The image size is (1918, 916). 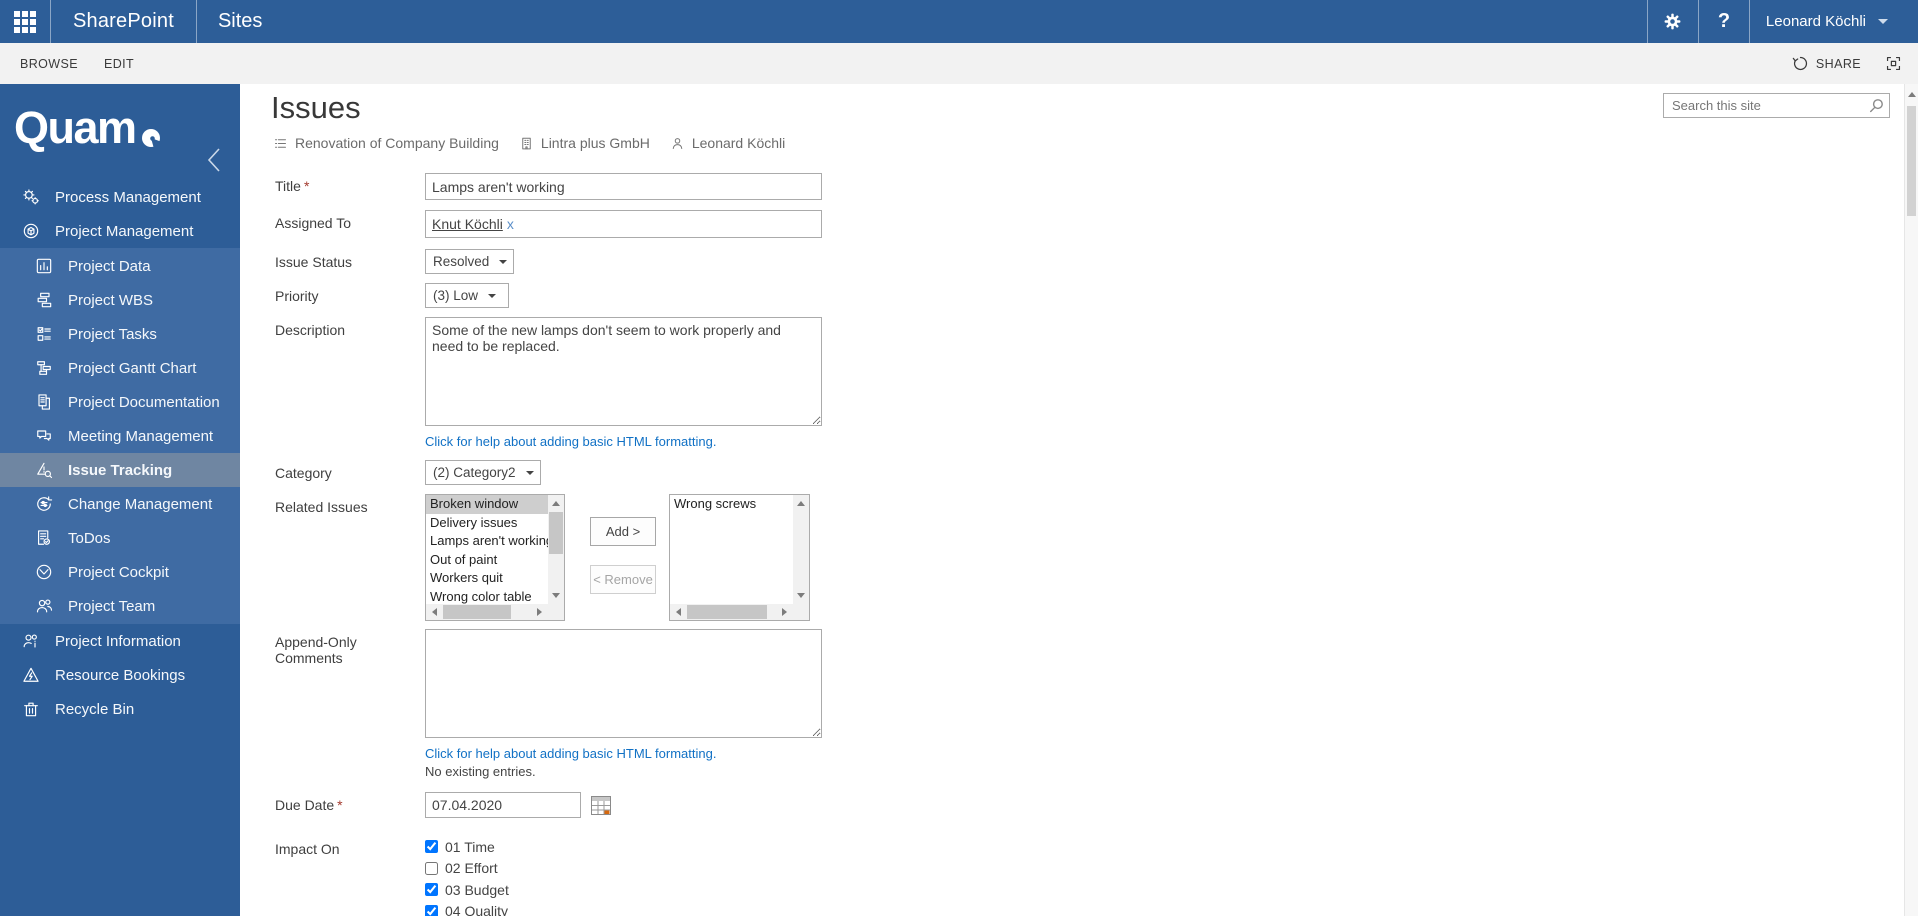 I want to click on listbox-option: Lamps aren't working, so click(x=487, y=541).